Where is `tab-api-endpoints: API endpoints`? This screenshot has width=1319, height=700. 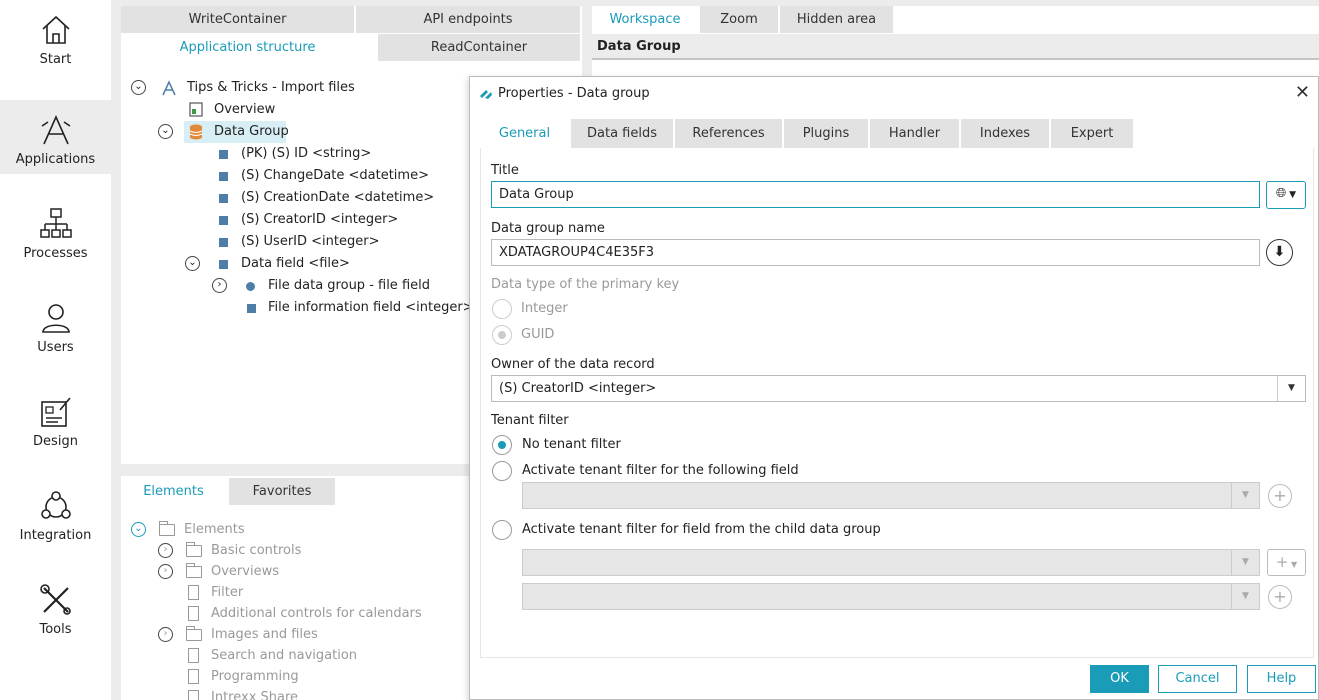 tab-api-endpoints: API endpoints is located at coordinates (469, 19).